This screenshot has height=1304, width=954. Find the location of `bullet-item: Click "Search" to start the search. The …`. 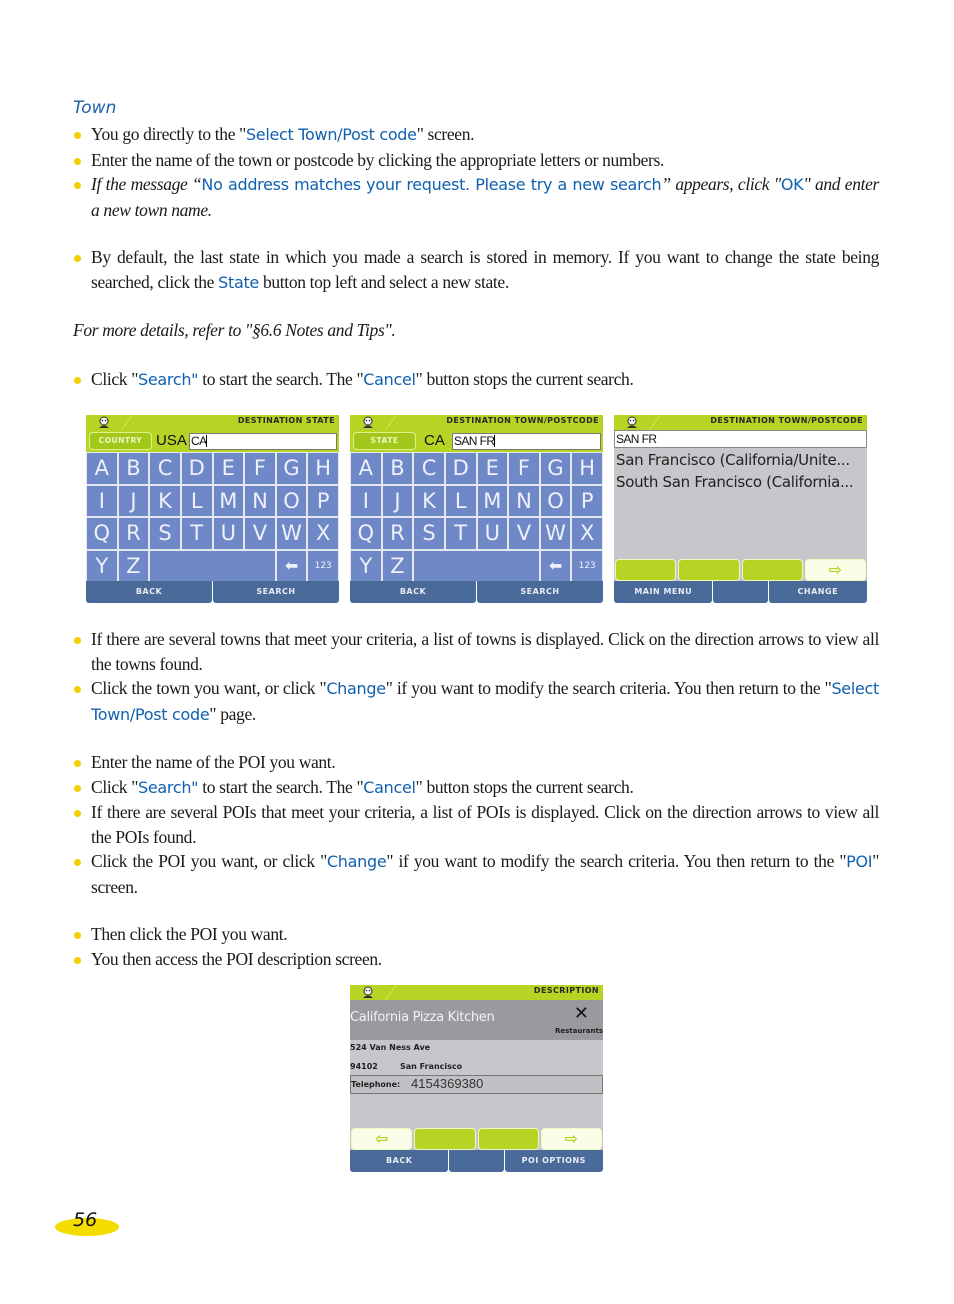

bullet-item: Click "Search" to start the search. The … is located at coordinates (476, 380).